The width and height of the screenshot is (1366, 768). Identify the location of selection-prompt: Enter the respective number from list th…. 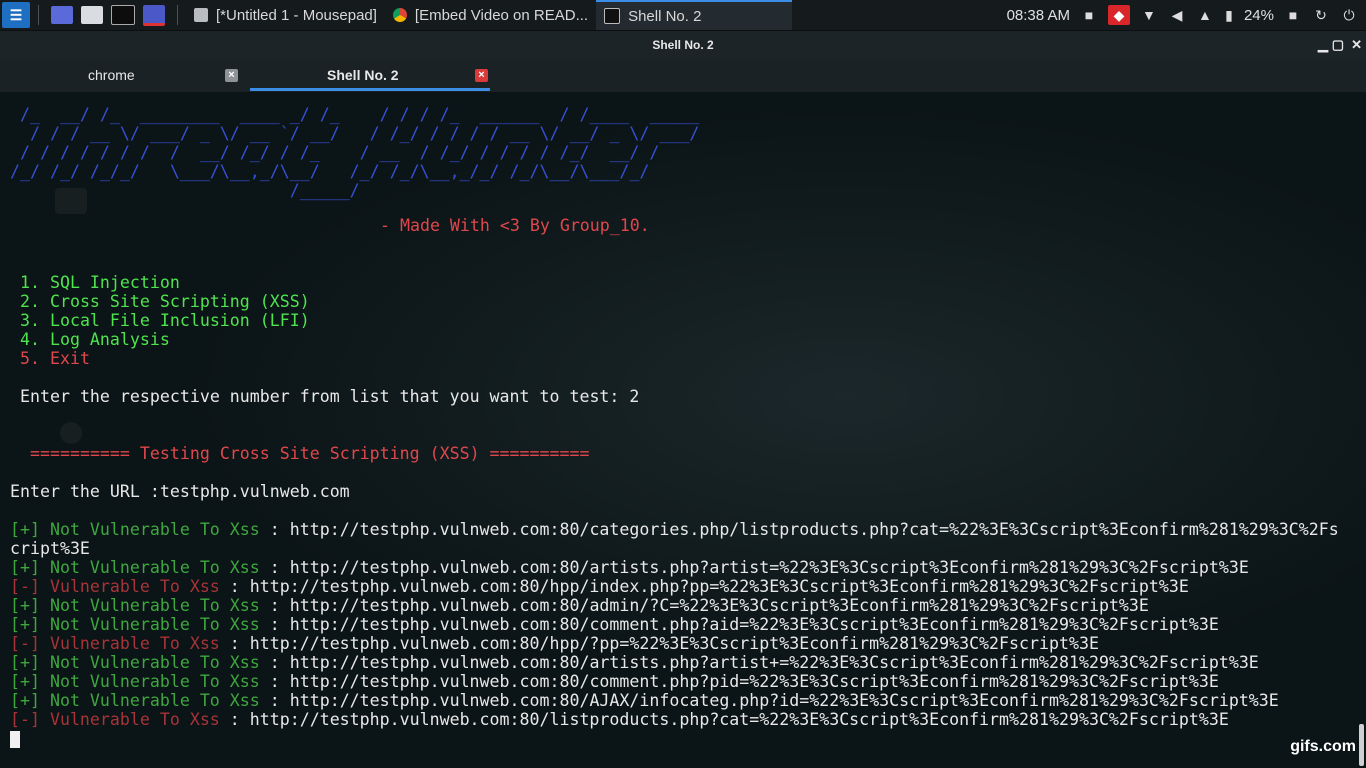
(330, 396).